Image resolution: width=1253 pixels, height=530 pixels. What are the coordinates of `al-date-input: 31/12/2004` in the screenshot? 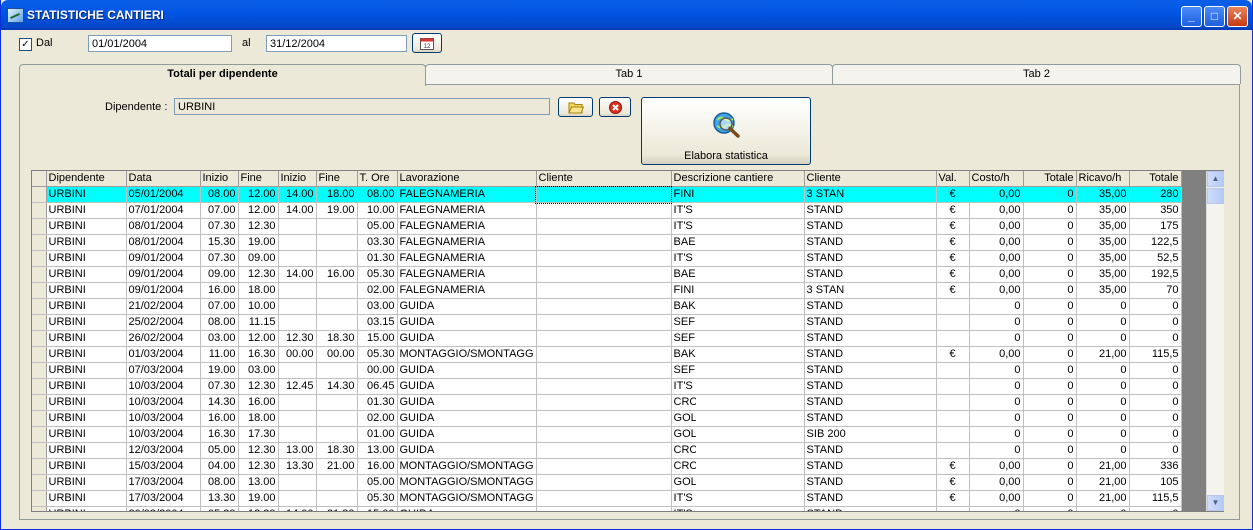 It's located at (336, 43).